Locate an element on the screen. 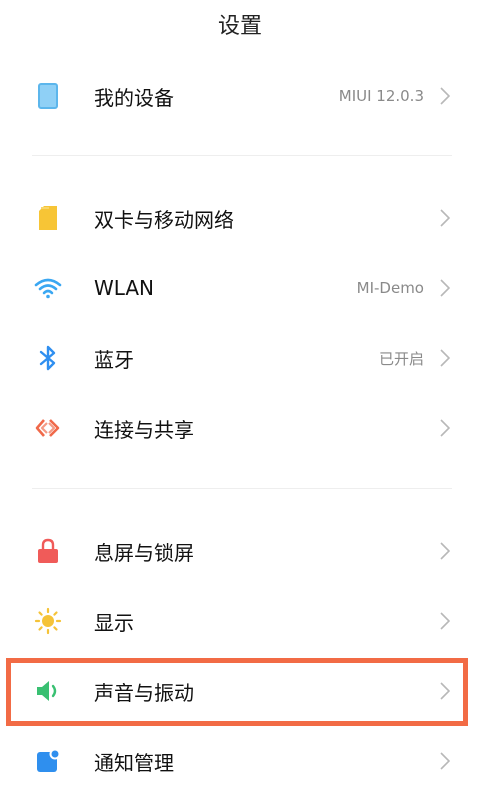 This screenshot has width=480, height=796. settings-item-notifications: 通知管理 is located at coordinates (240, 761).